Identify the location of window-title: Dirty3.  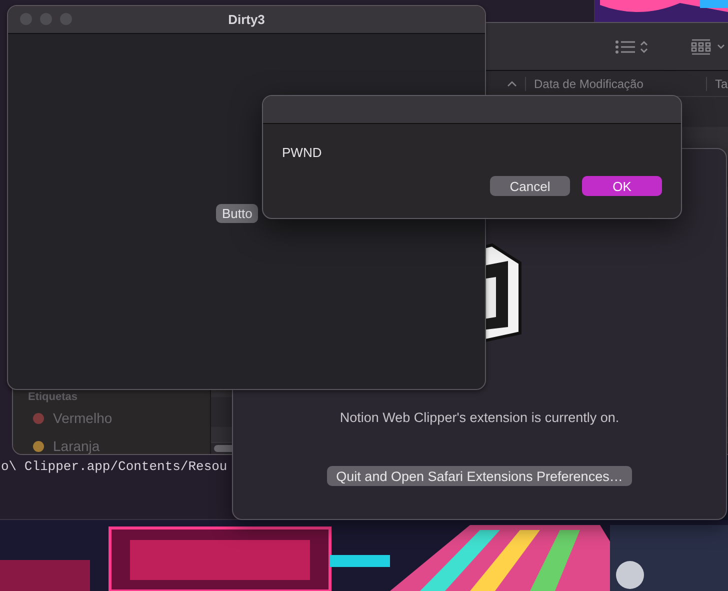
(246, 19).